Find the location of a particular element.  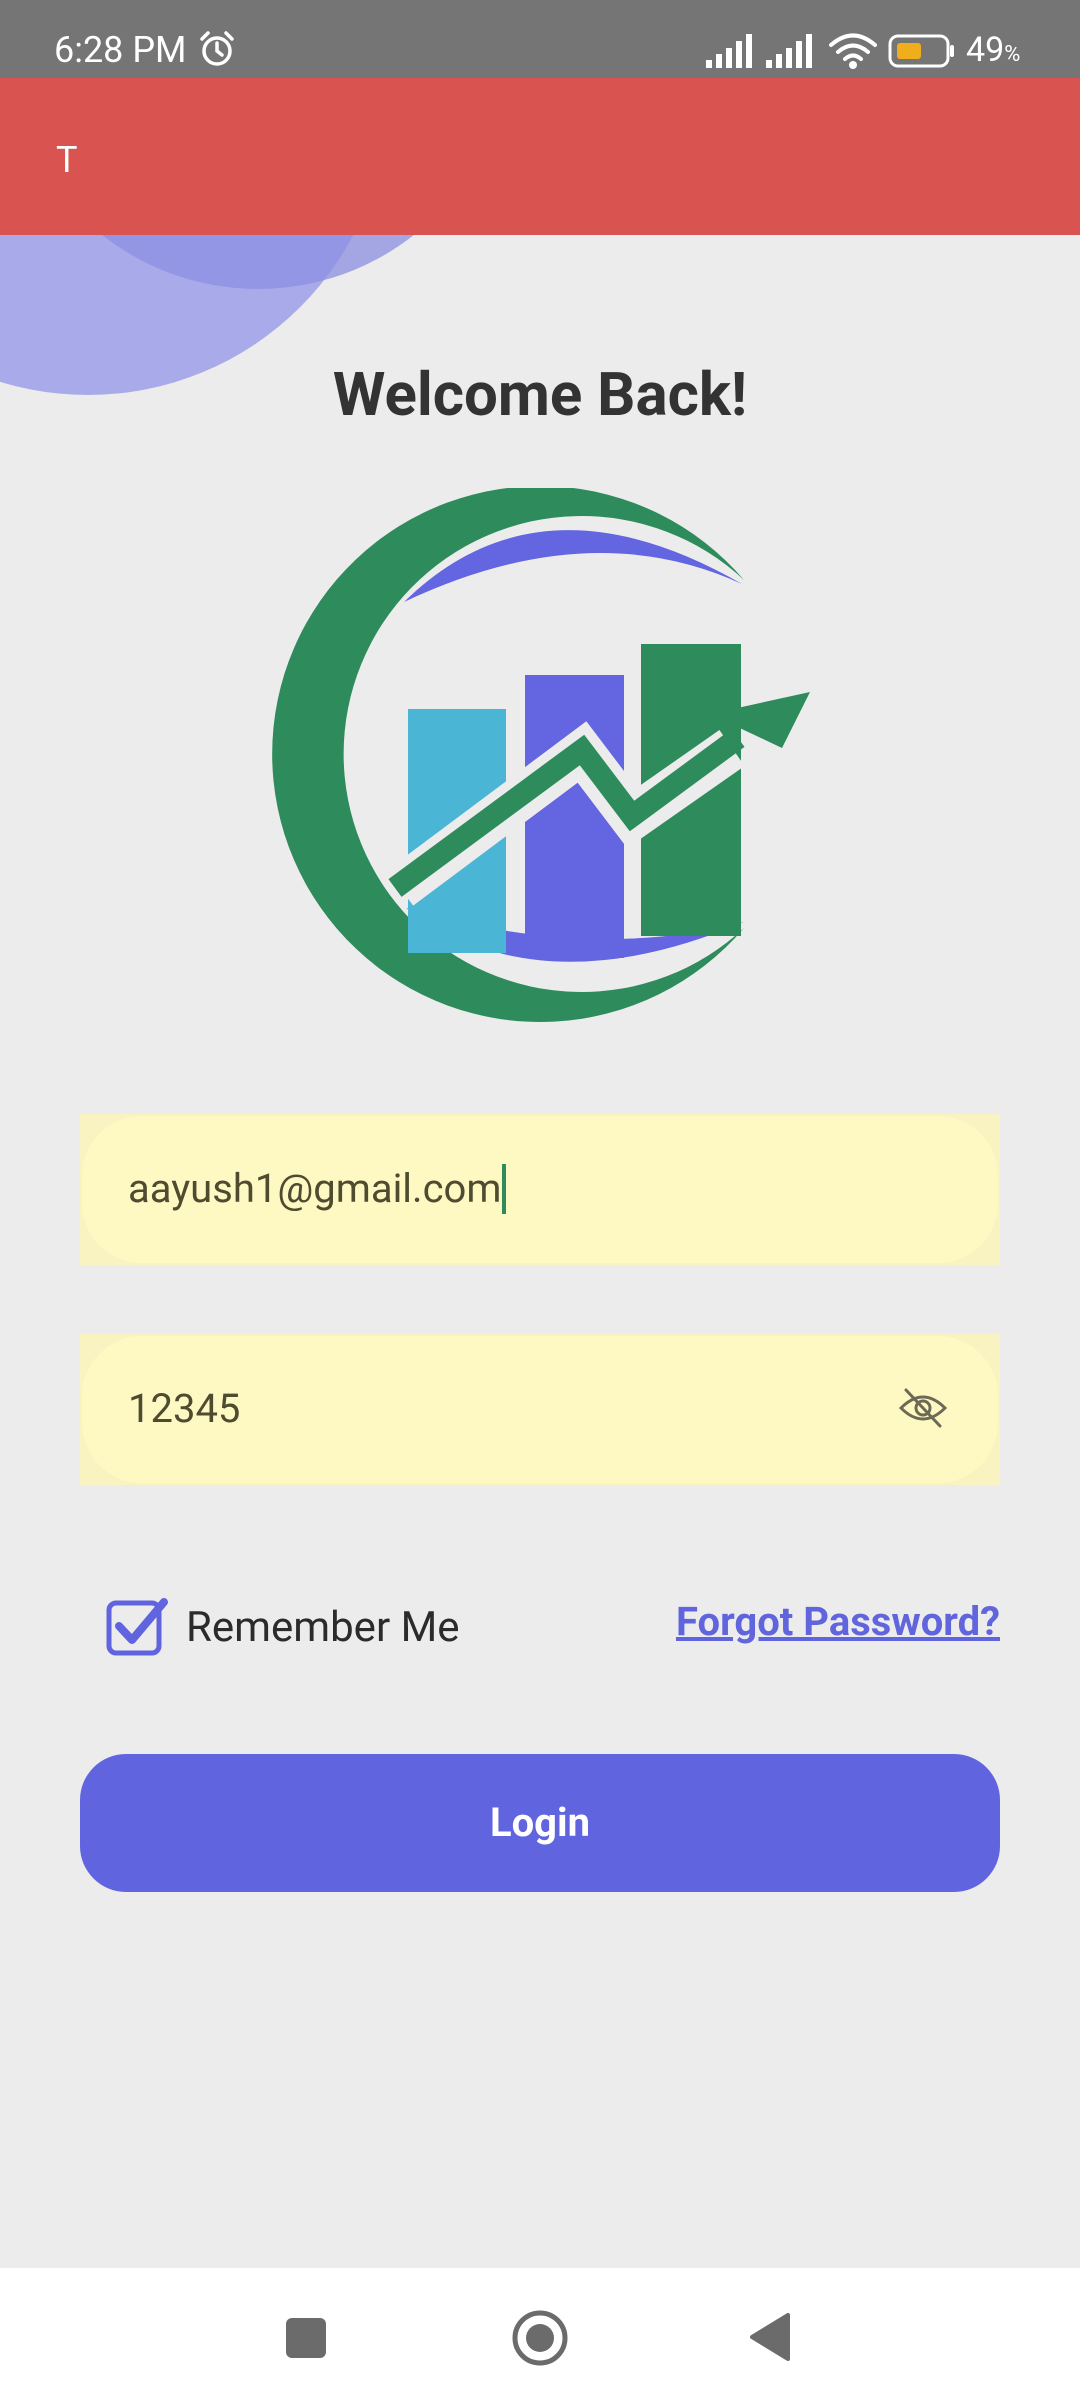

battery-icon is located at coordinates (923, 53).